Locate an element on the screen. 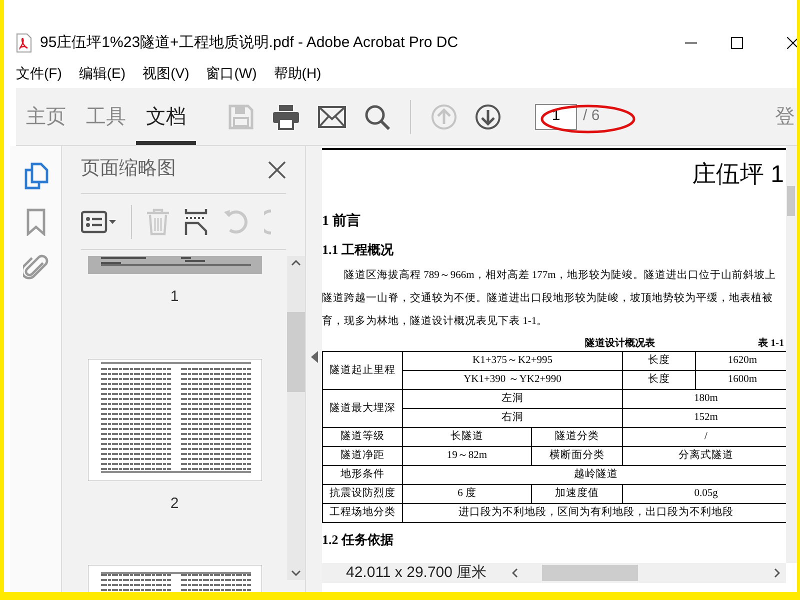 This screenshot has width=800, height=600. section-heading: 1 前言 is located at coordinates (342, 221).